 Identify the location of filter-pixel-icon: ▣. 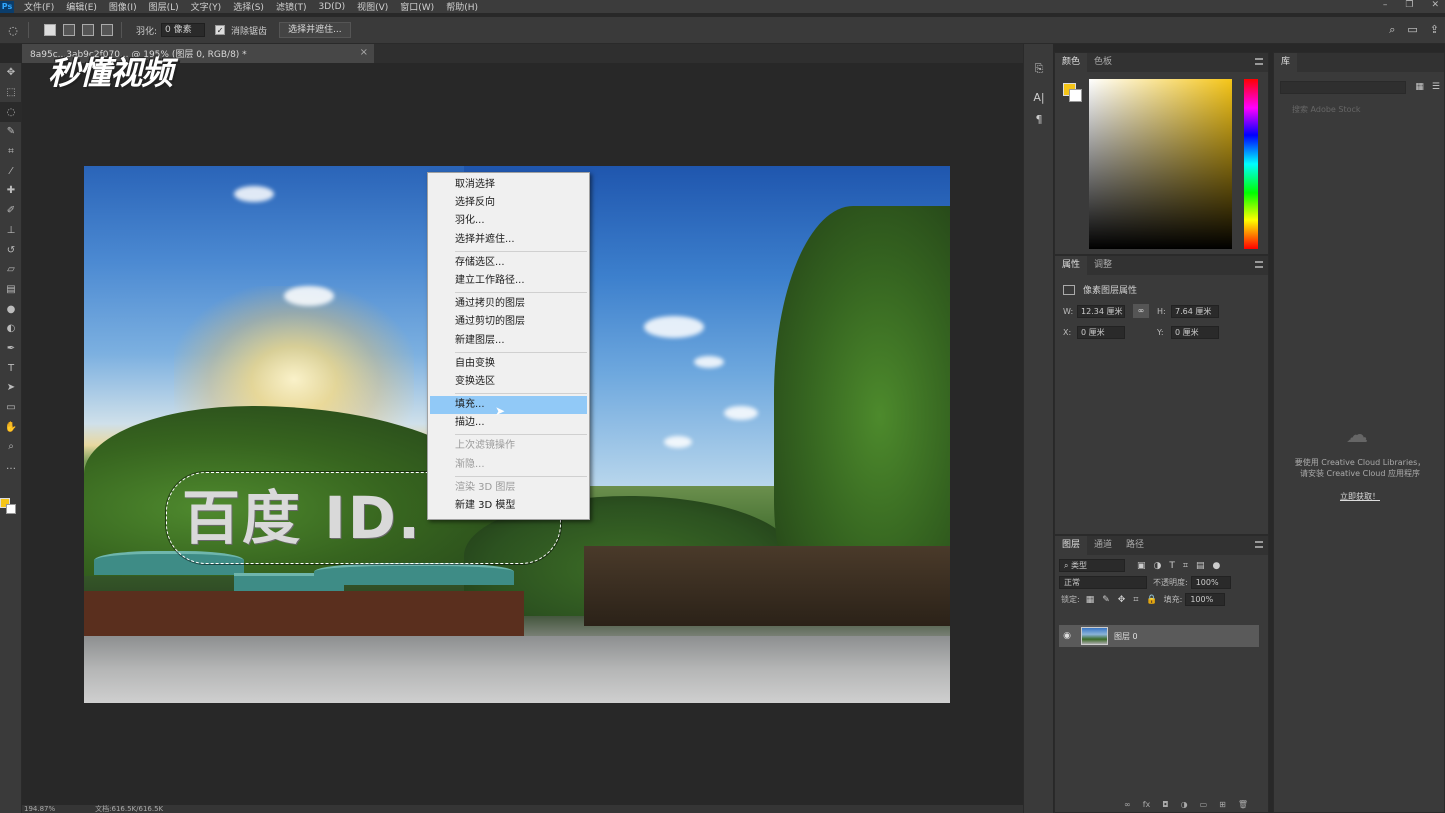
(1141, 566).